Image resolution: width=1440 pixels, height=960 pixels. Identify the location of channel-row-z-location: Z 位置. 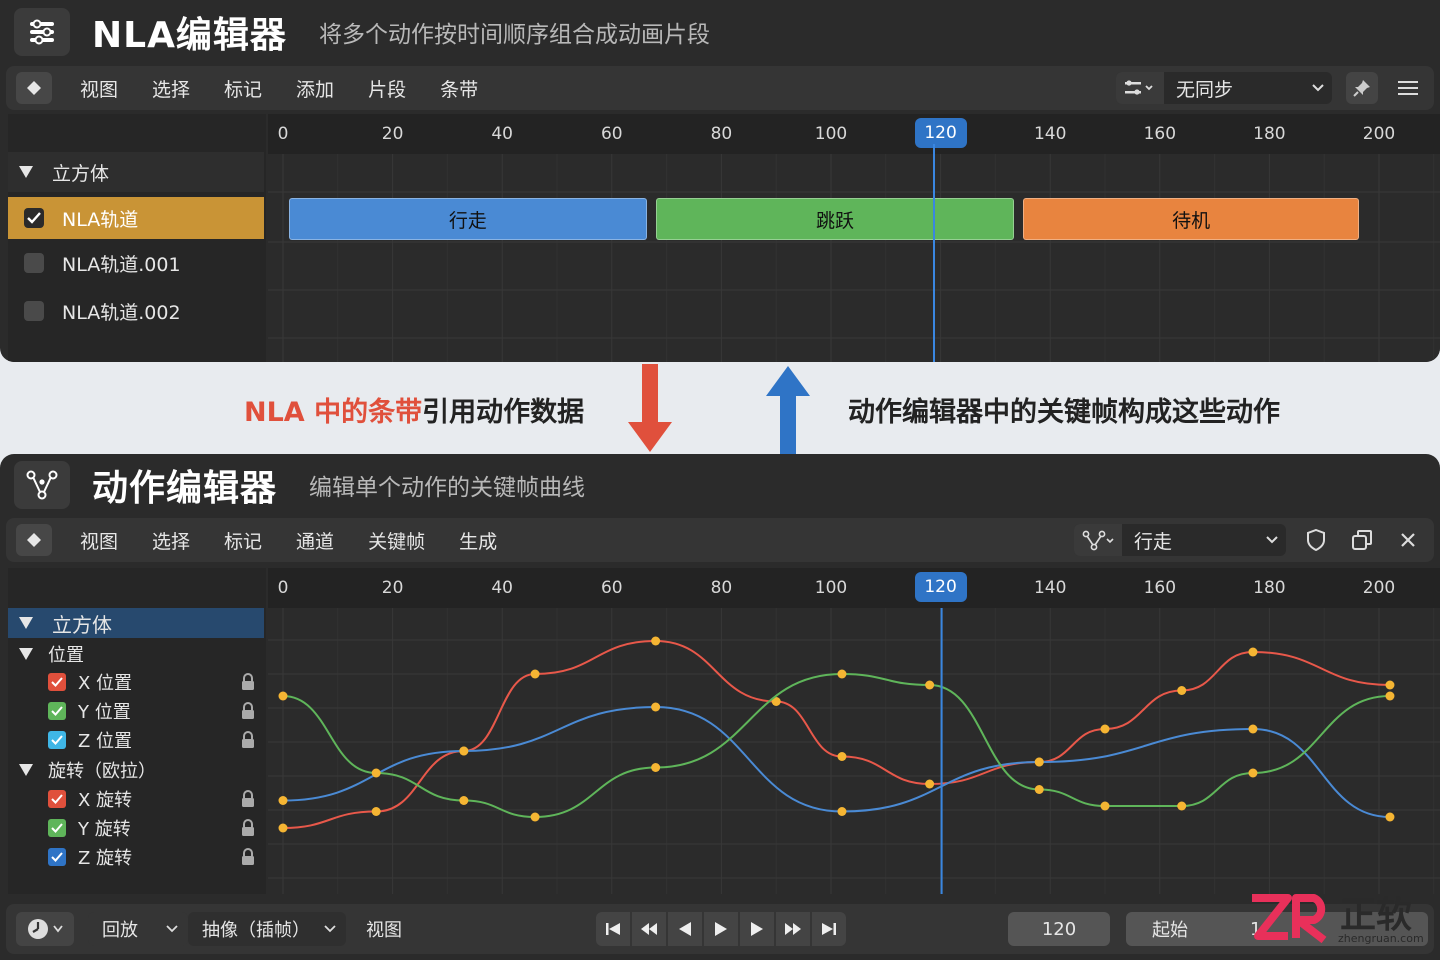
(137, 740).